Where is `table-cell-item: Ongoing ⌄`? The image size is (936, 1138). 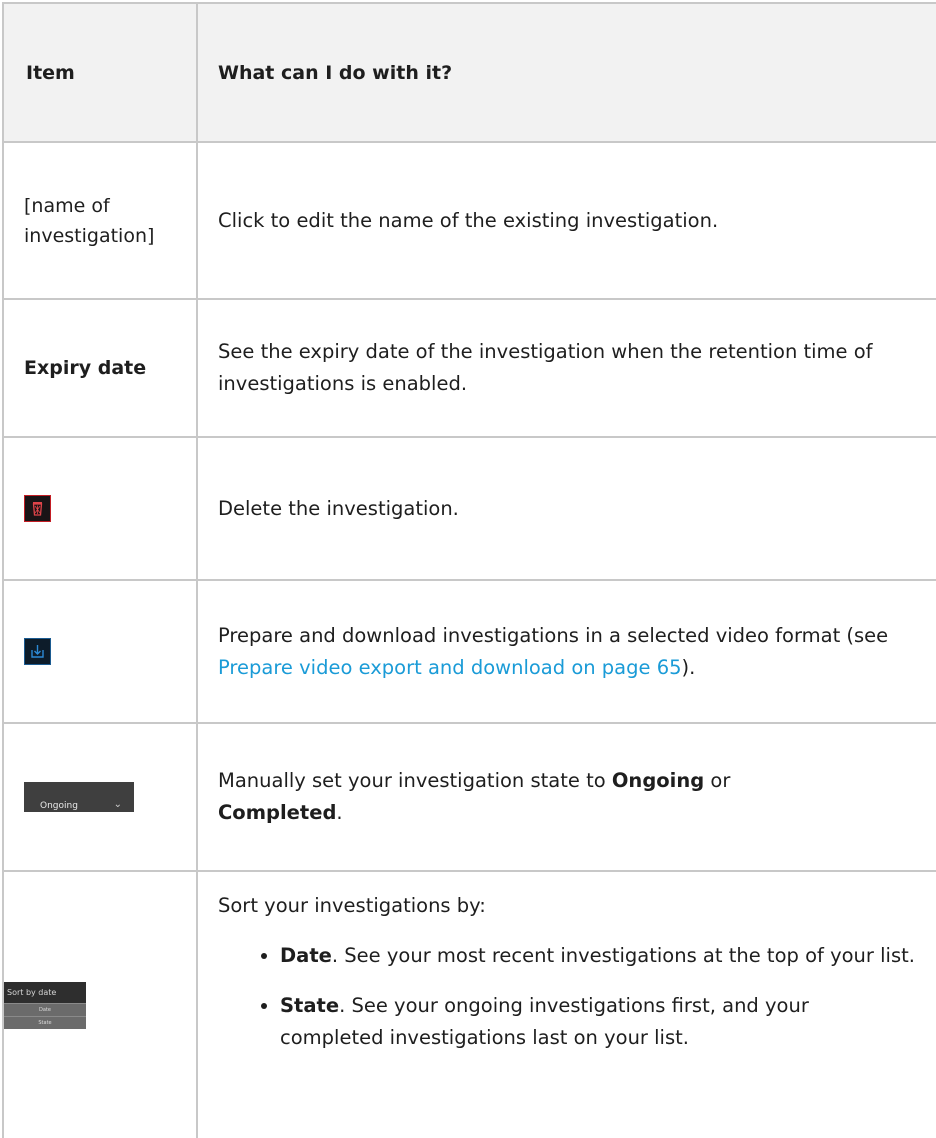
table-cell-item: Ongoing ⌄ is located at coordinates (100, 797).